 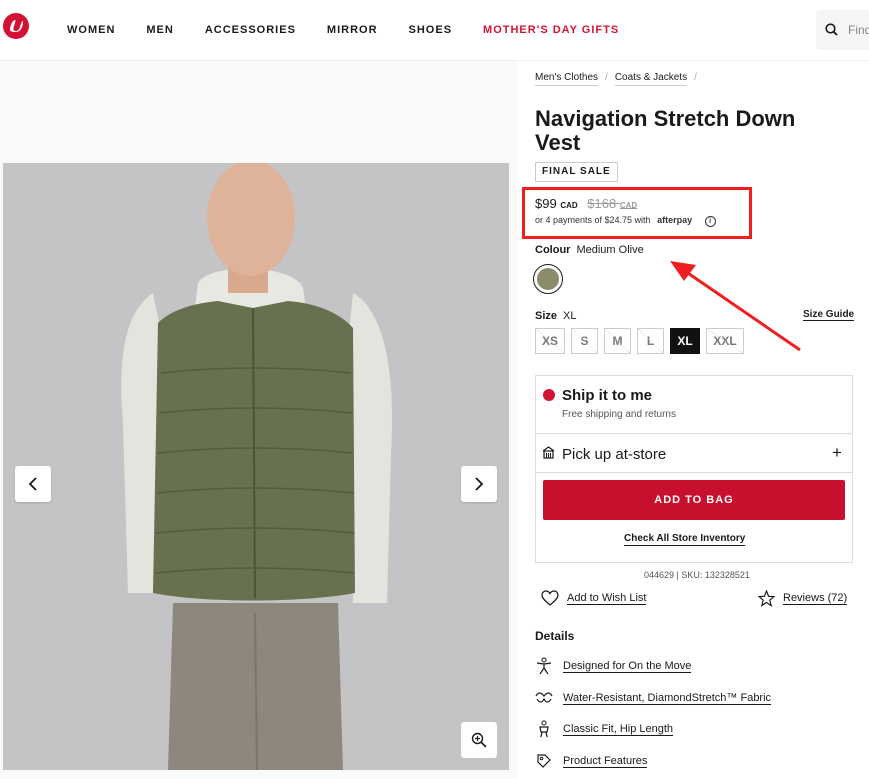 What do you see at coordinates (710, 221) in the screenshot?
I see `info-icon: i` at bounding box center [710, 221].